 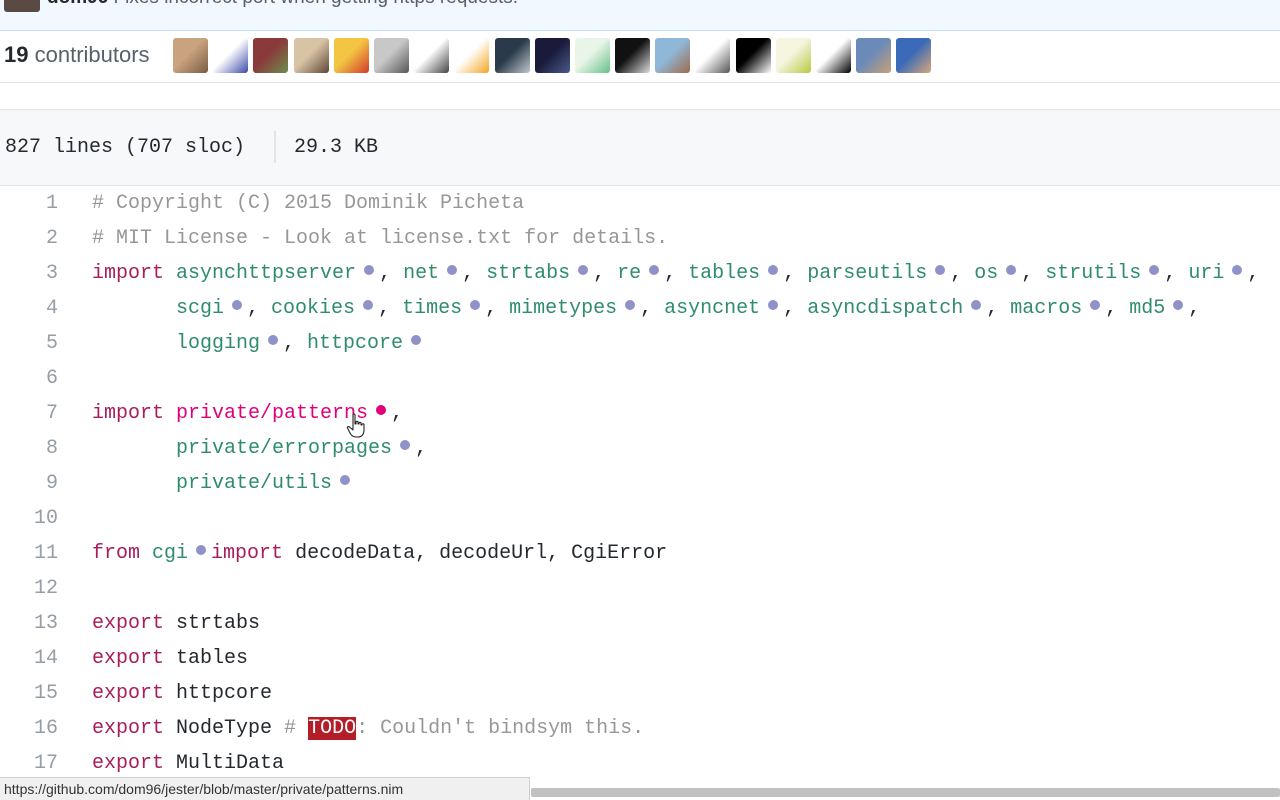 I want to click on module-link: scgi, so click(x=200, y=308).